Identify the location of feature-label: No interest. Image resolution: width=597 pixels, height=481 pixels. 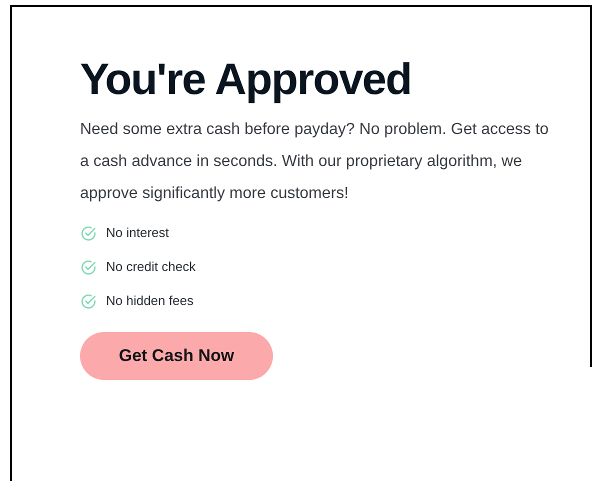
(137, 233).